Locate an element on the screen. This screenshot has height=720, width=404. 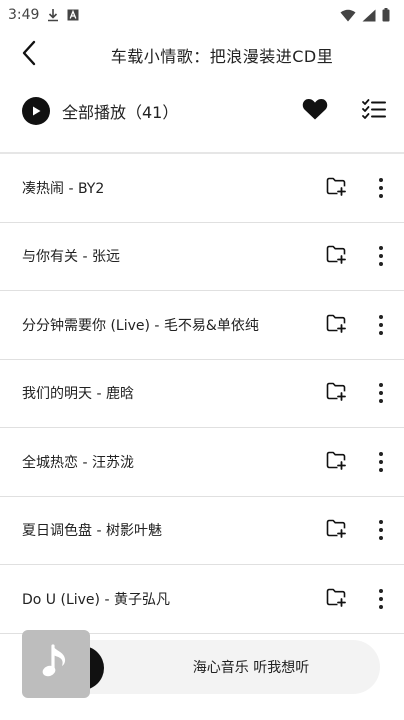
heart-icon is located at coordinates (315, 111).